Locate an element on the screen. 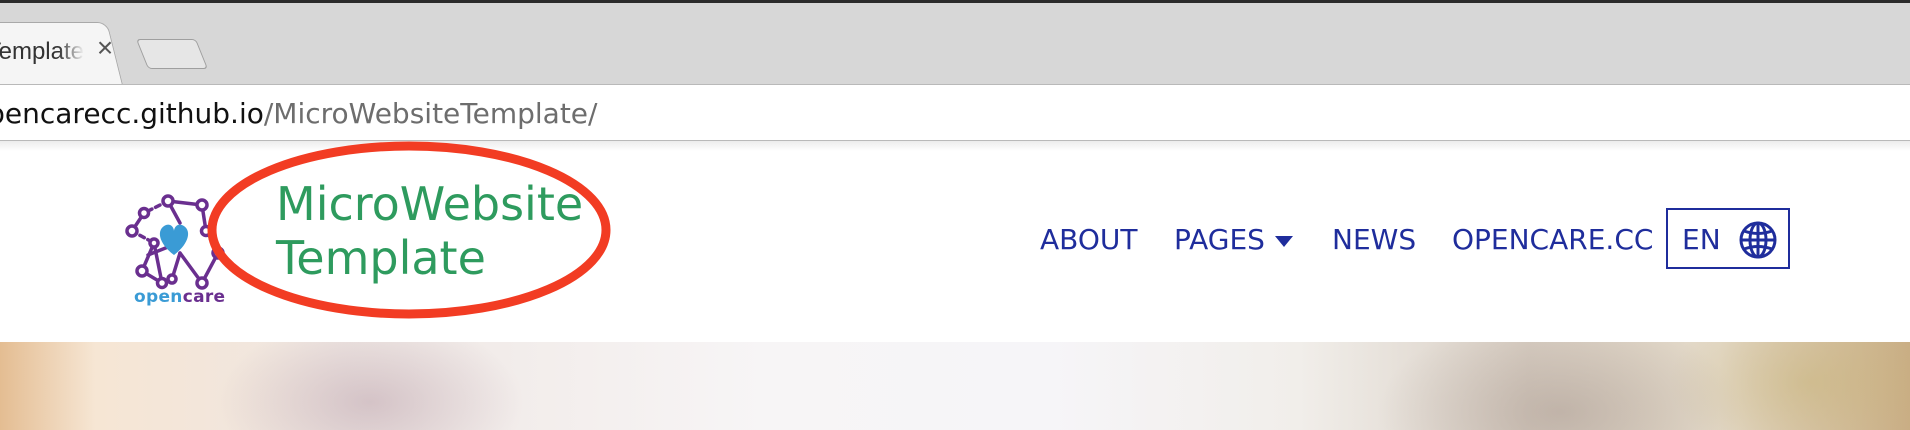  nav-pages-label: PAGES is located at coordinates (1219, 239).